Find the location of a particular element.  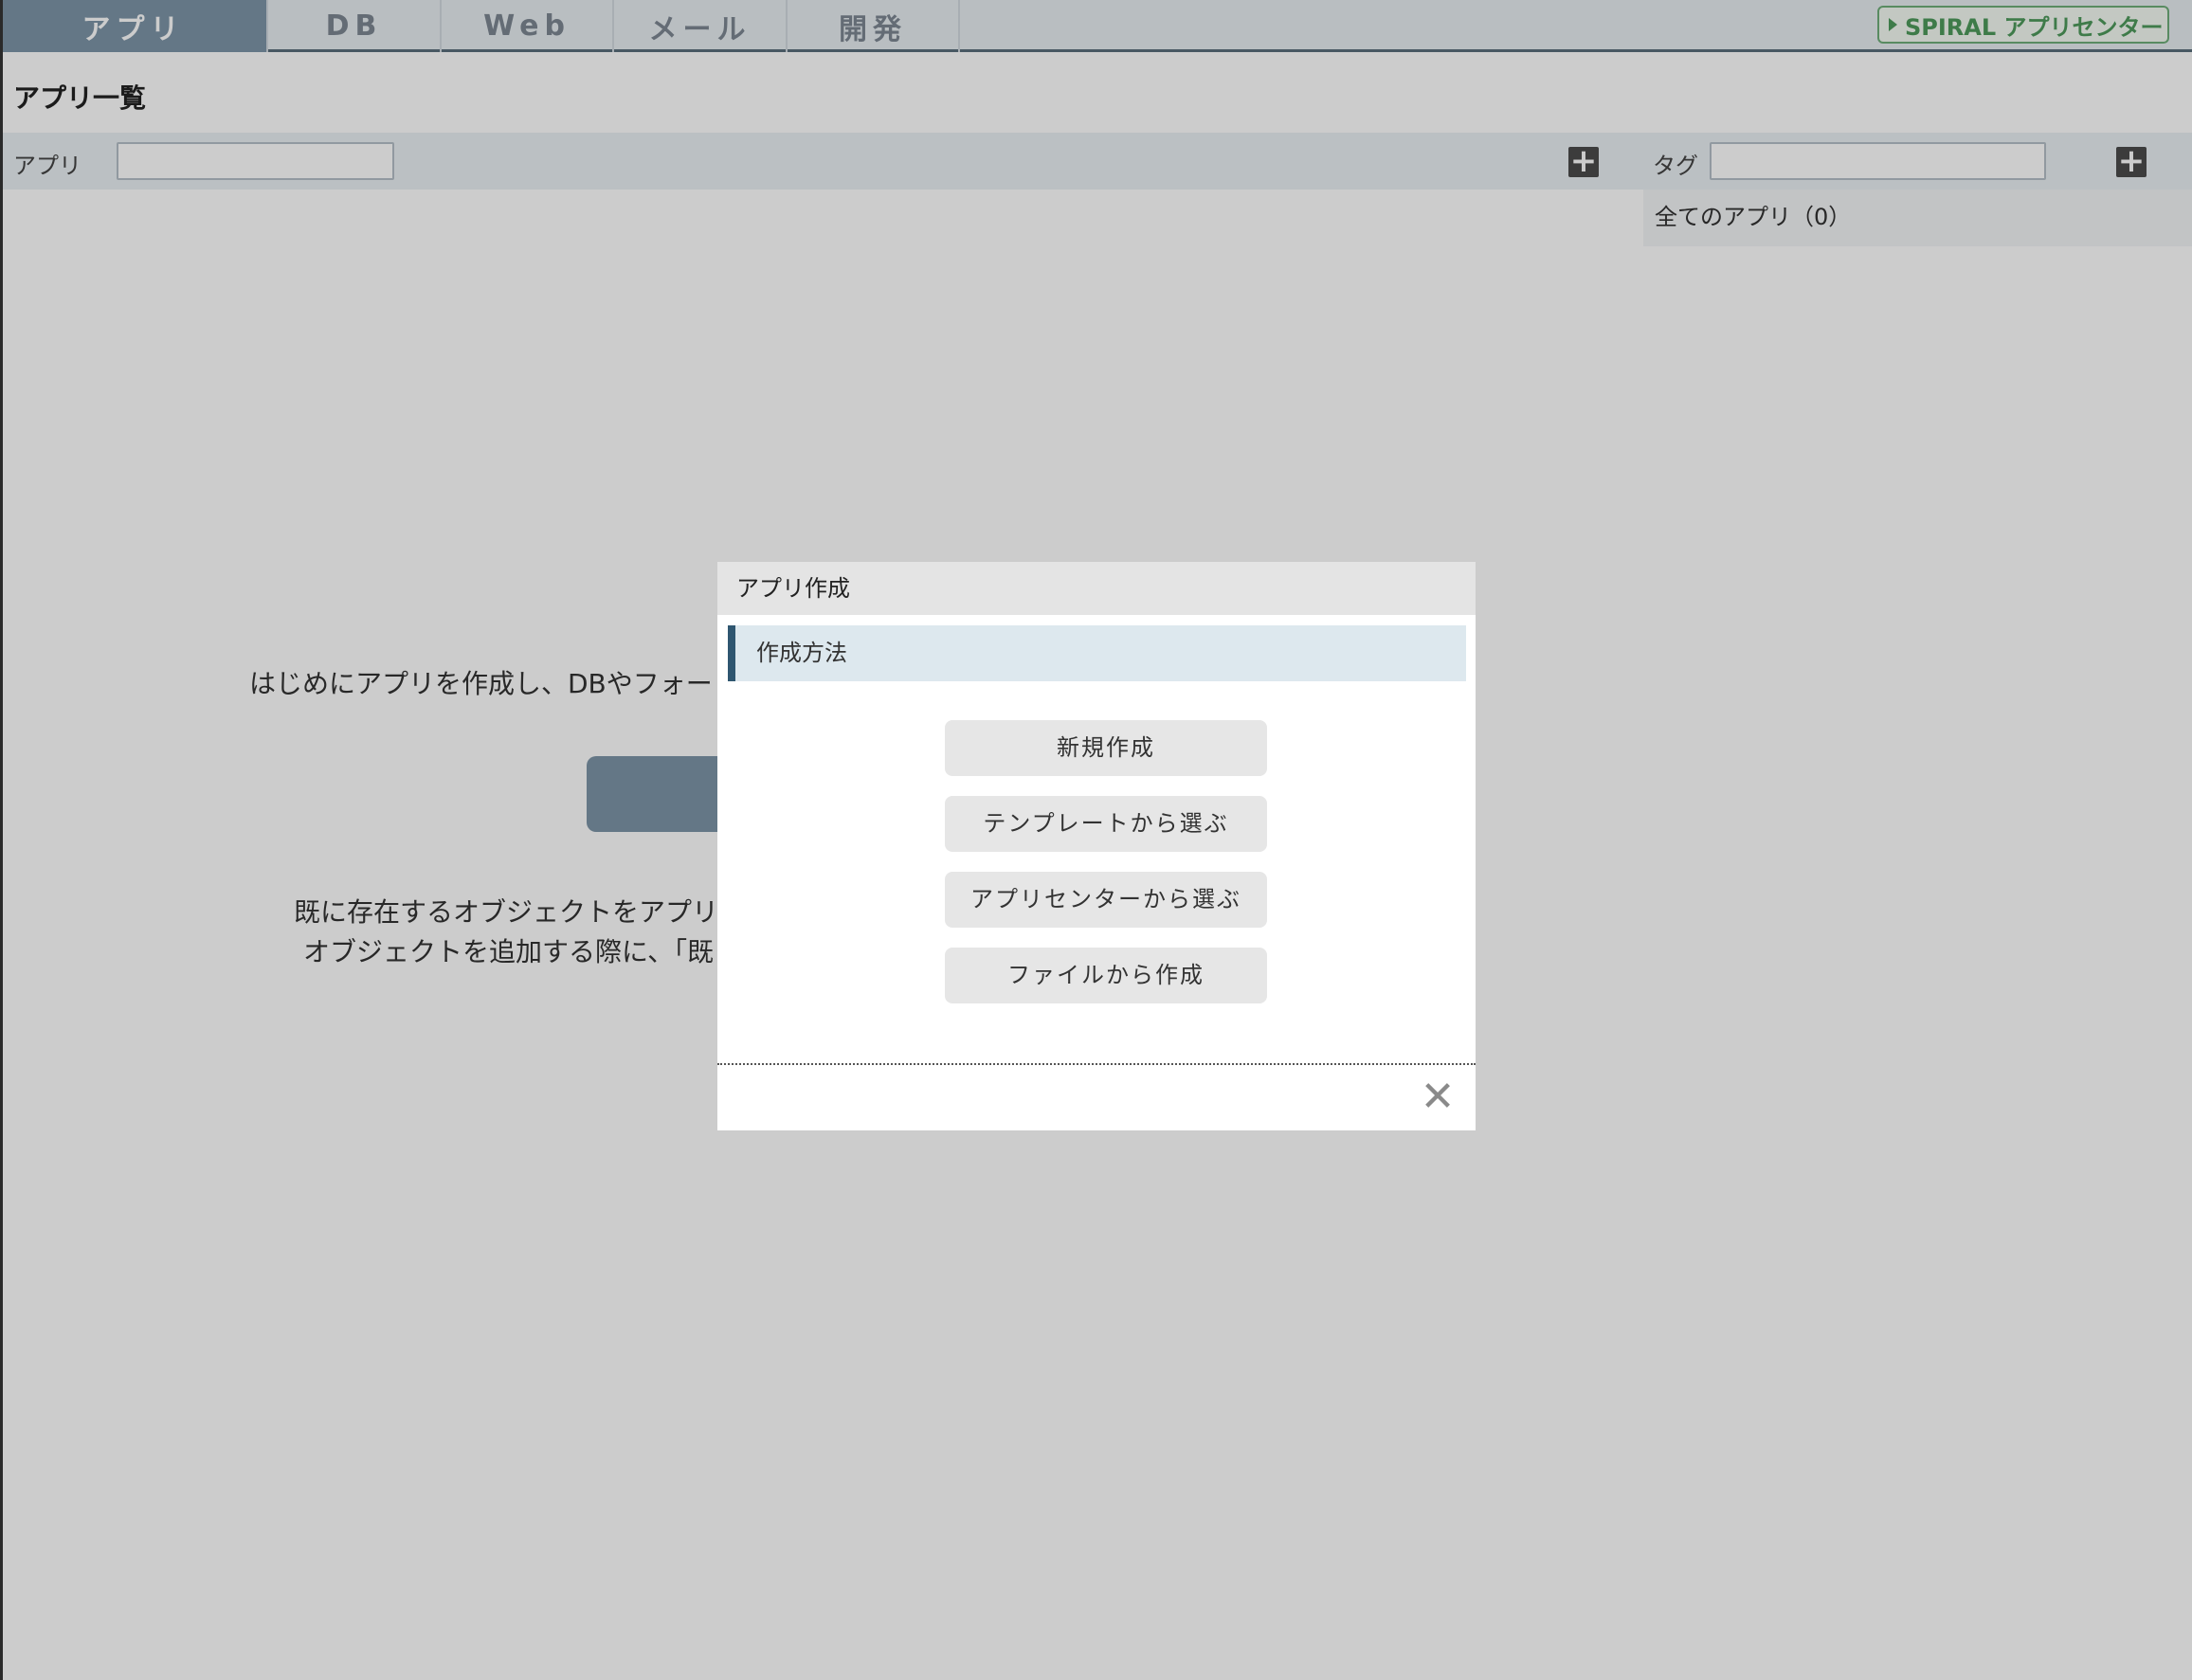

new-create-button: 新規作成 is located at coordinates (1106, 748).